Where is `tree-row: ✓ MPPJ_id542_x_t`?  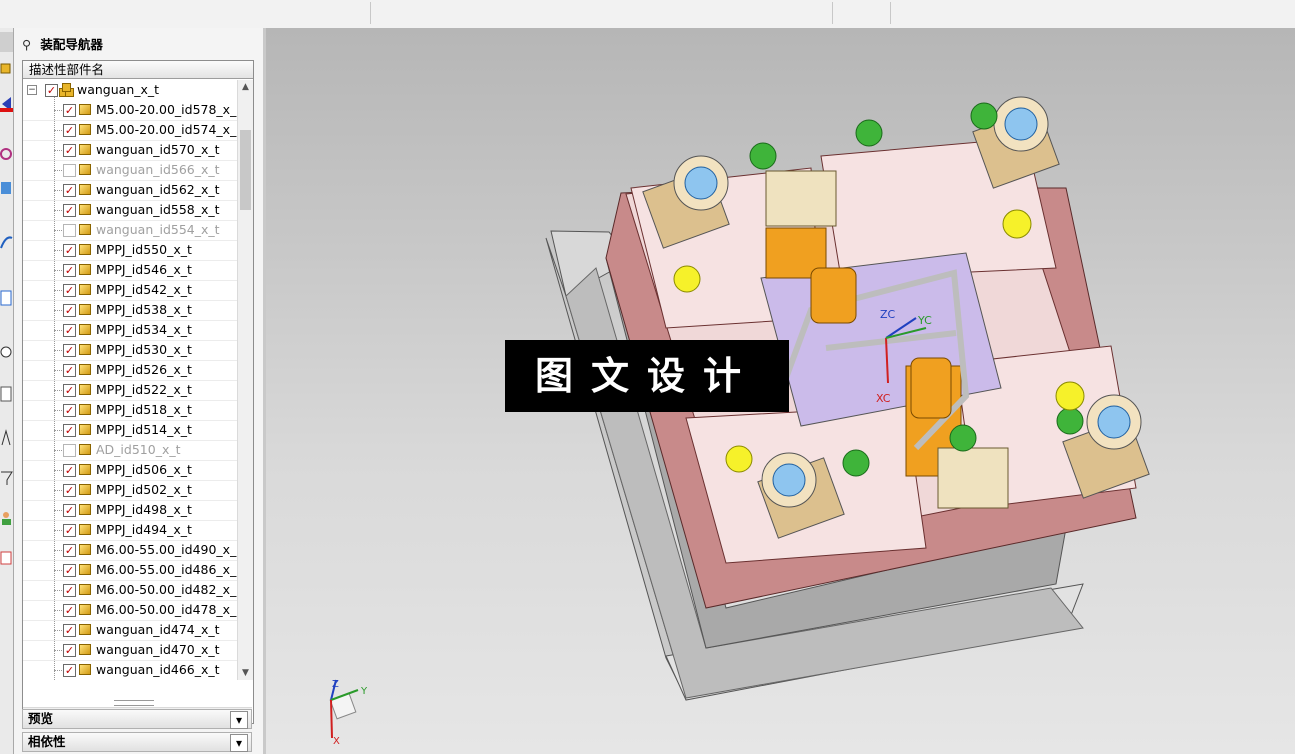 tree-row: ✓ MPPJ_id542_x_t is located at coordinates (130, 290).